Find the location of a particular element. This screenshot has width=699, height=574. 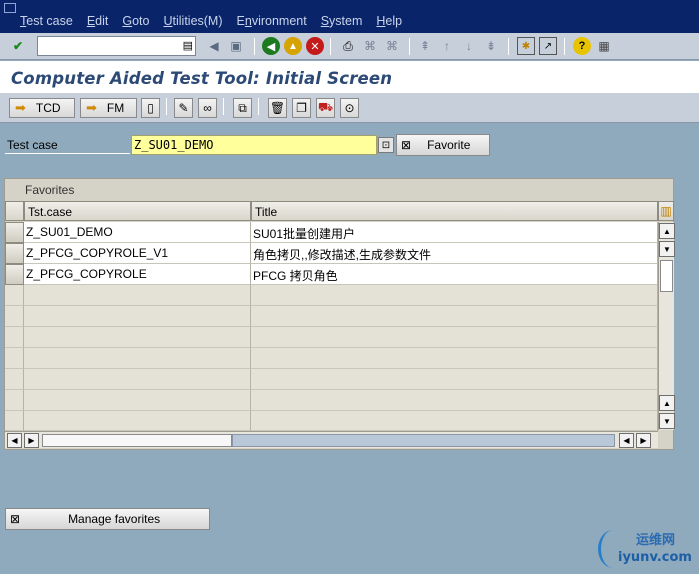

print-icon: ⎙ is located at coordinates (348, 46).